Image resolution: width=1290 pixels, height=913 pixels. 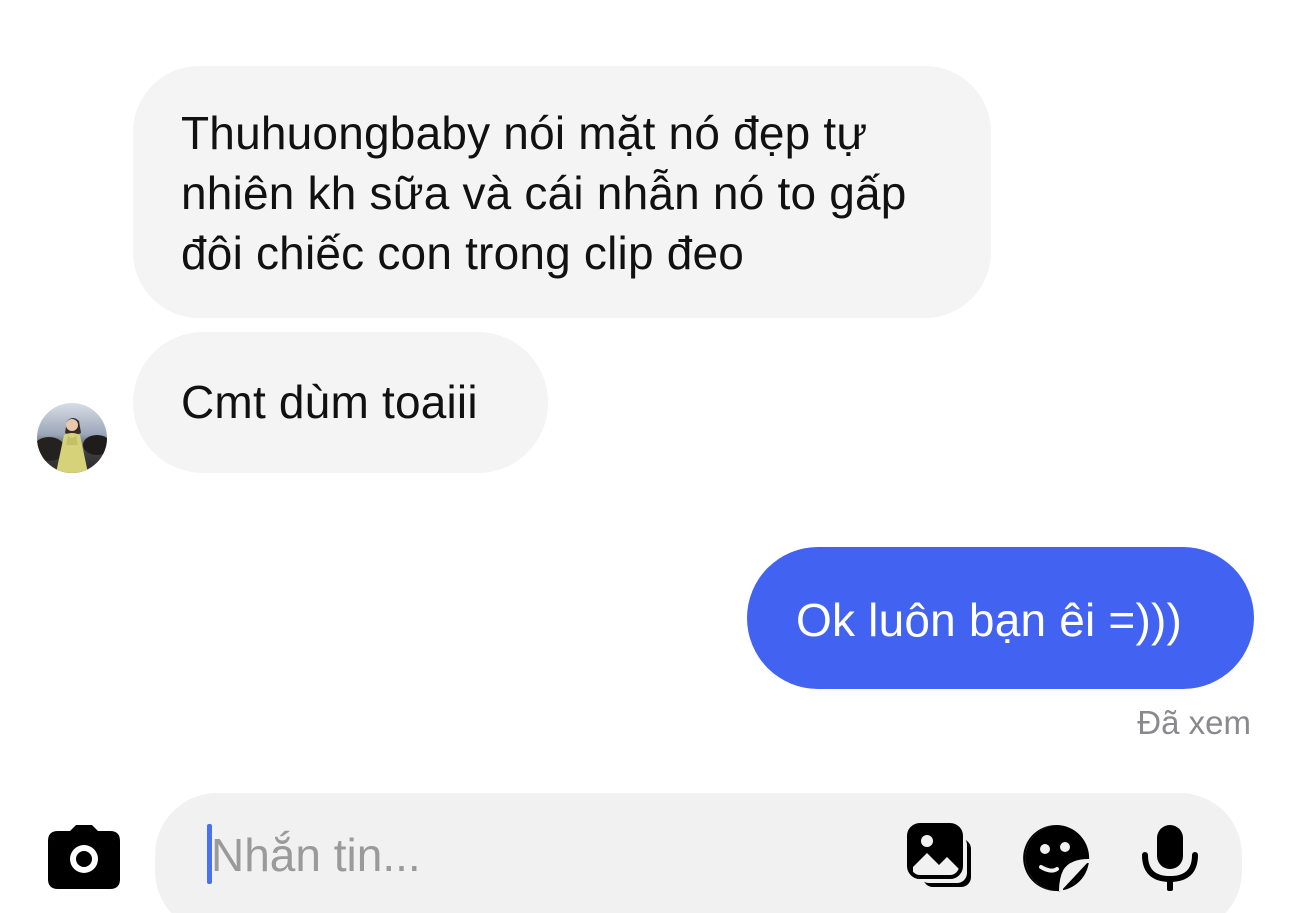 I want to click on outgoing-message-bubble: Ok luôn bạn êi =))), so click(x=1000, y=618).